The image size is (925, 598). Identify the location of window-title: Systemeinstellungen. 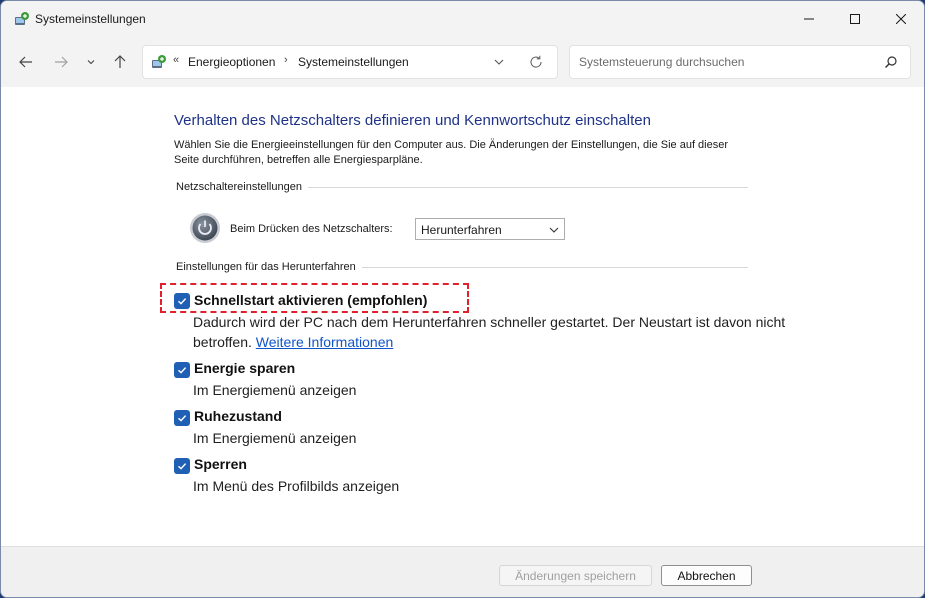
(90, 19).